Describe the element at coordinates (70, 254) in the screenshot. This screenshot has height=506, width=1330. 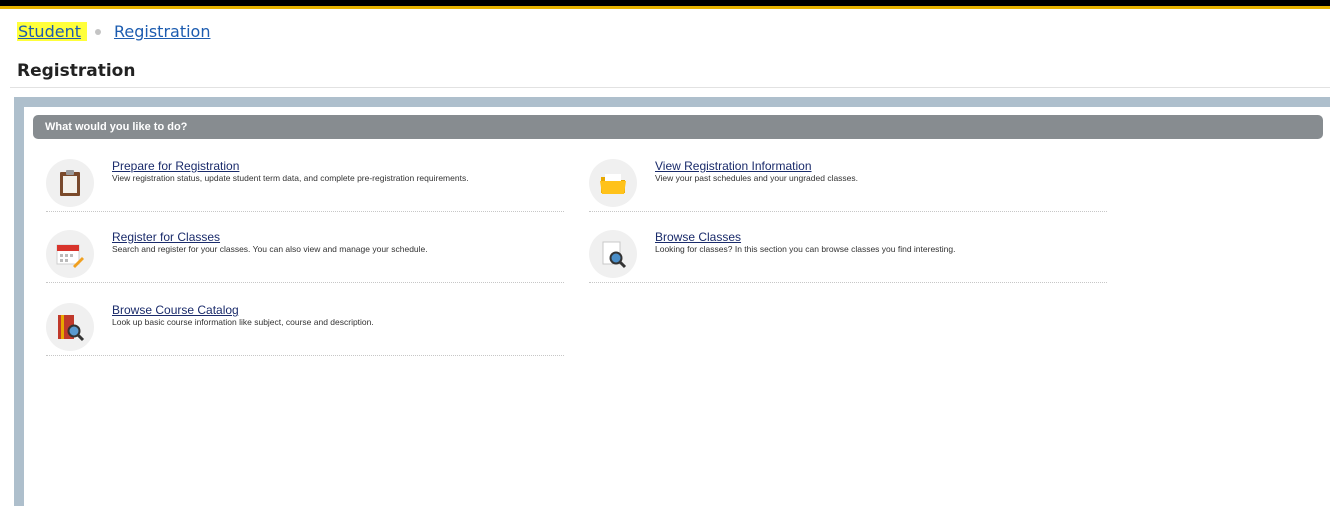
I see `calendar-pencil-icon` at that location.